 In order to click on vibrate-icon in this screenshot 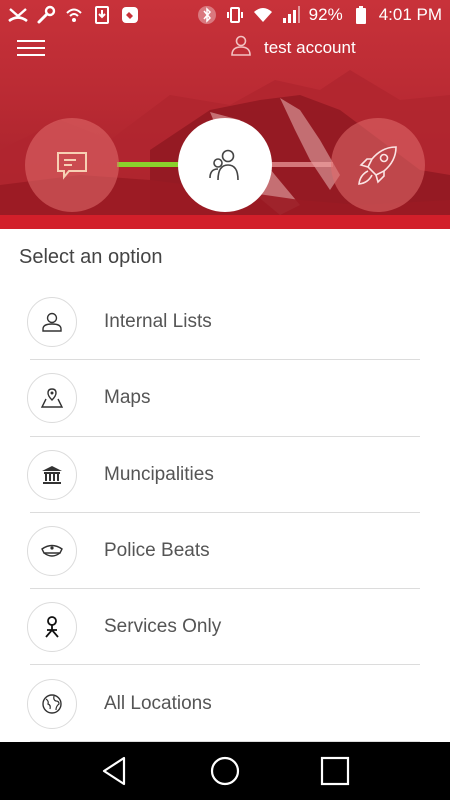, I will do `click(235, 15)`.